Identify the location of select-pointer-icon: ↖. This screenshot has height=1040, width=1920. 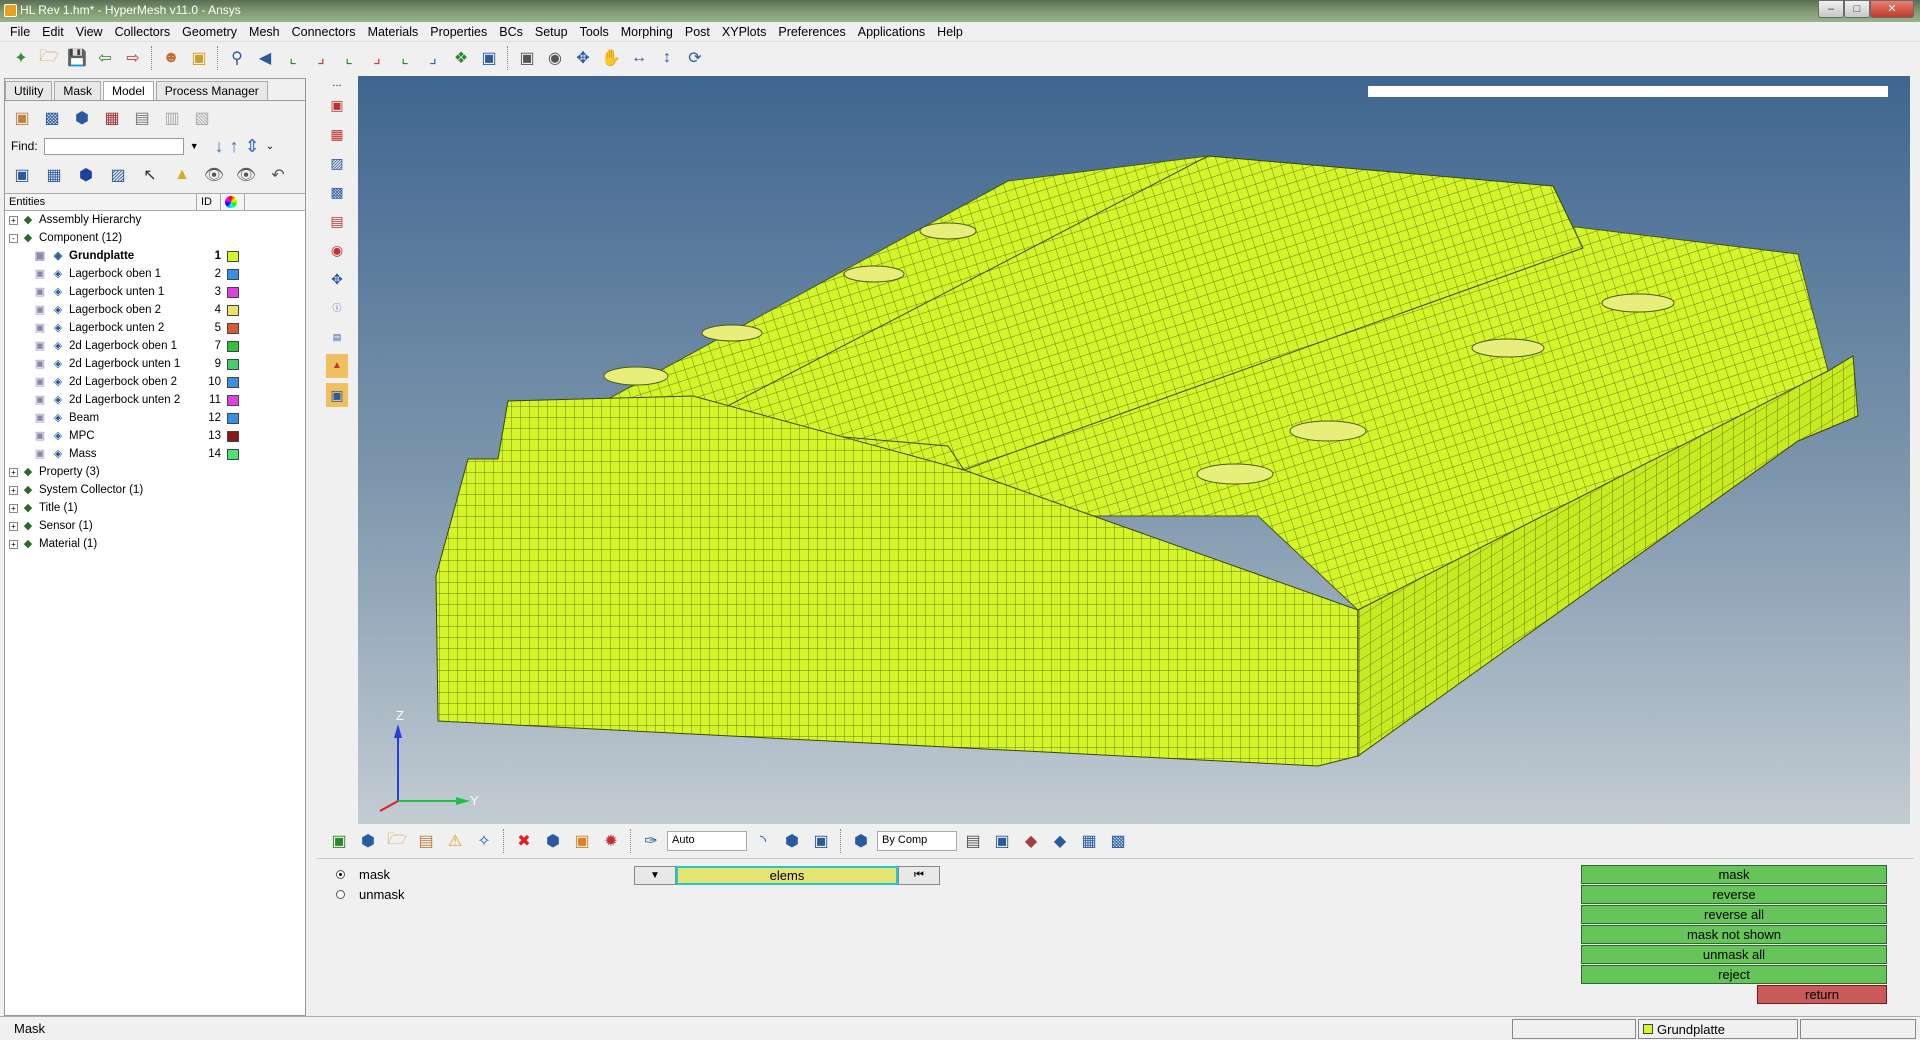
(150, 175).